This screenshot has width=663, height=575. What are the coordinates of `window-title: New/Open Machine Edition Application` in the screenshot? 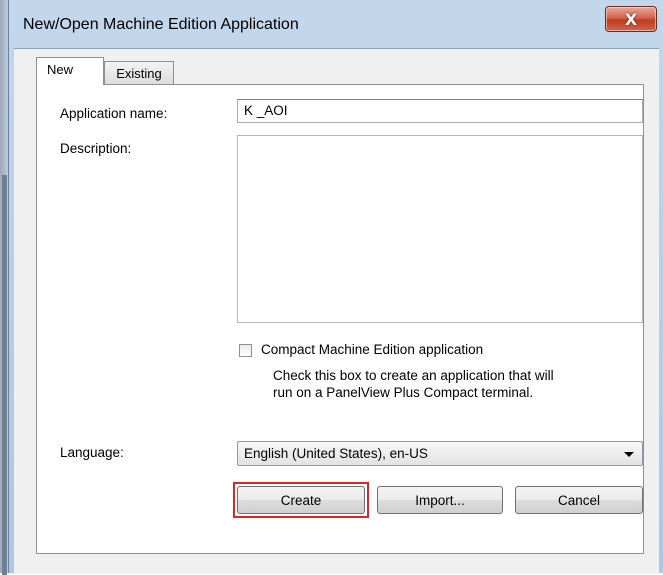 It's located at (161, 24).